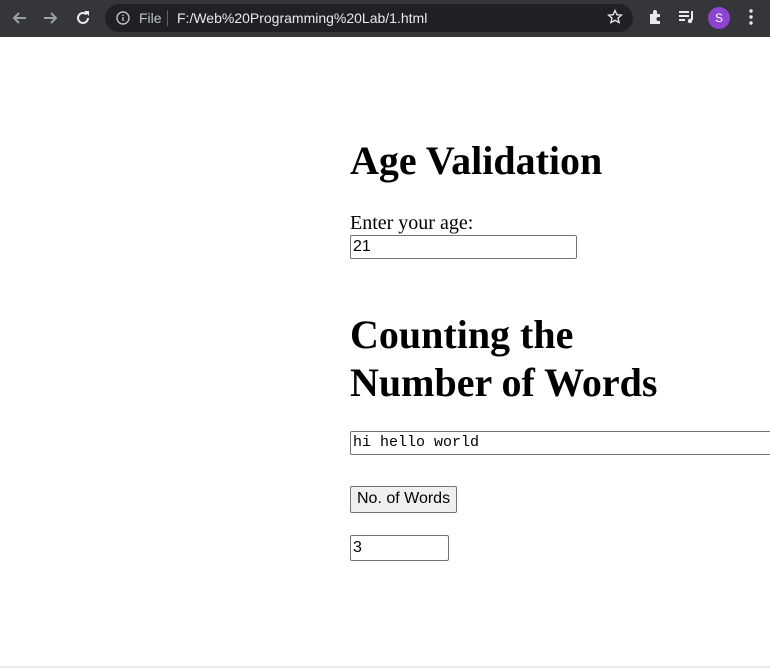 Image resolution: width=770 pixels, height=668 pixels. I want to click on info-icon, so click(123, 18).